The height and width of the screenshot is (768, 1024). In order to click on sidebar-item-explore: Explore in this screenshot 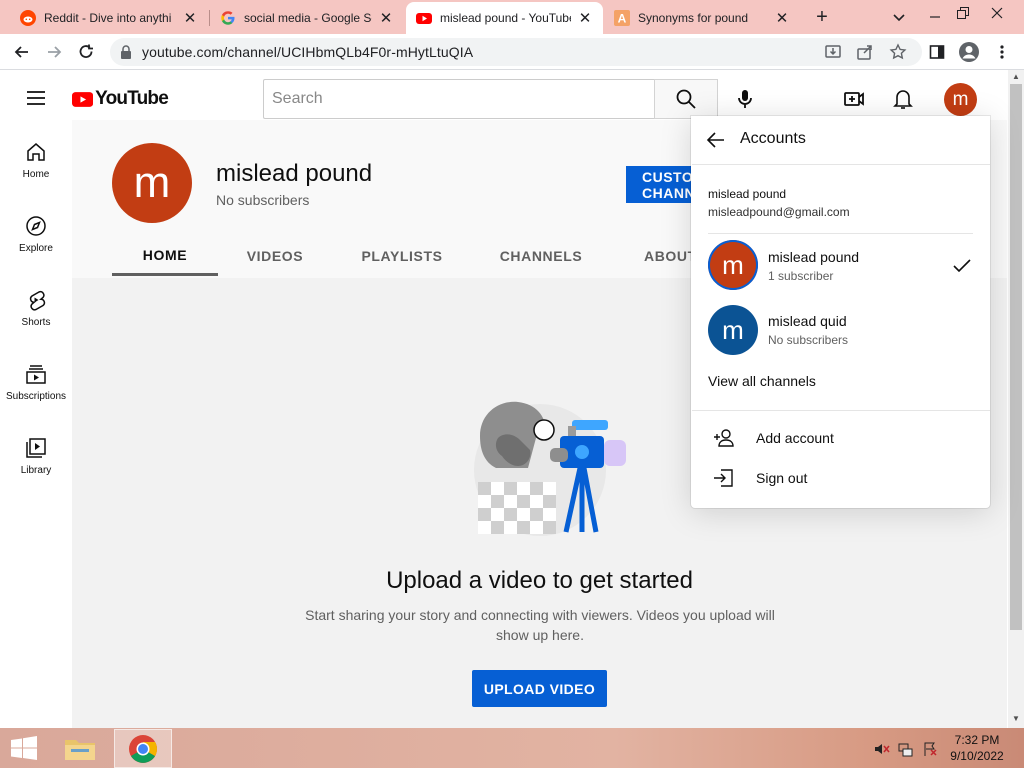, I will do `click(36, 234)`.